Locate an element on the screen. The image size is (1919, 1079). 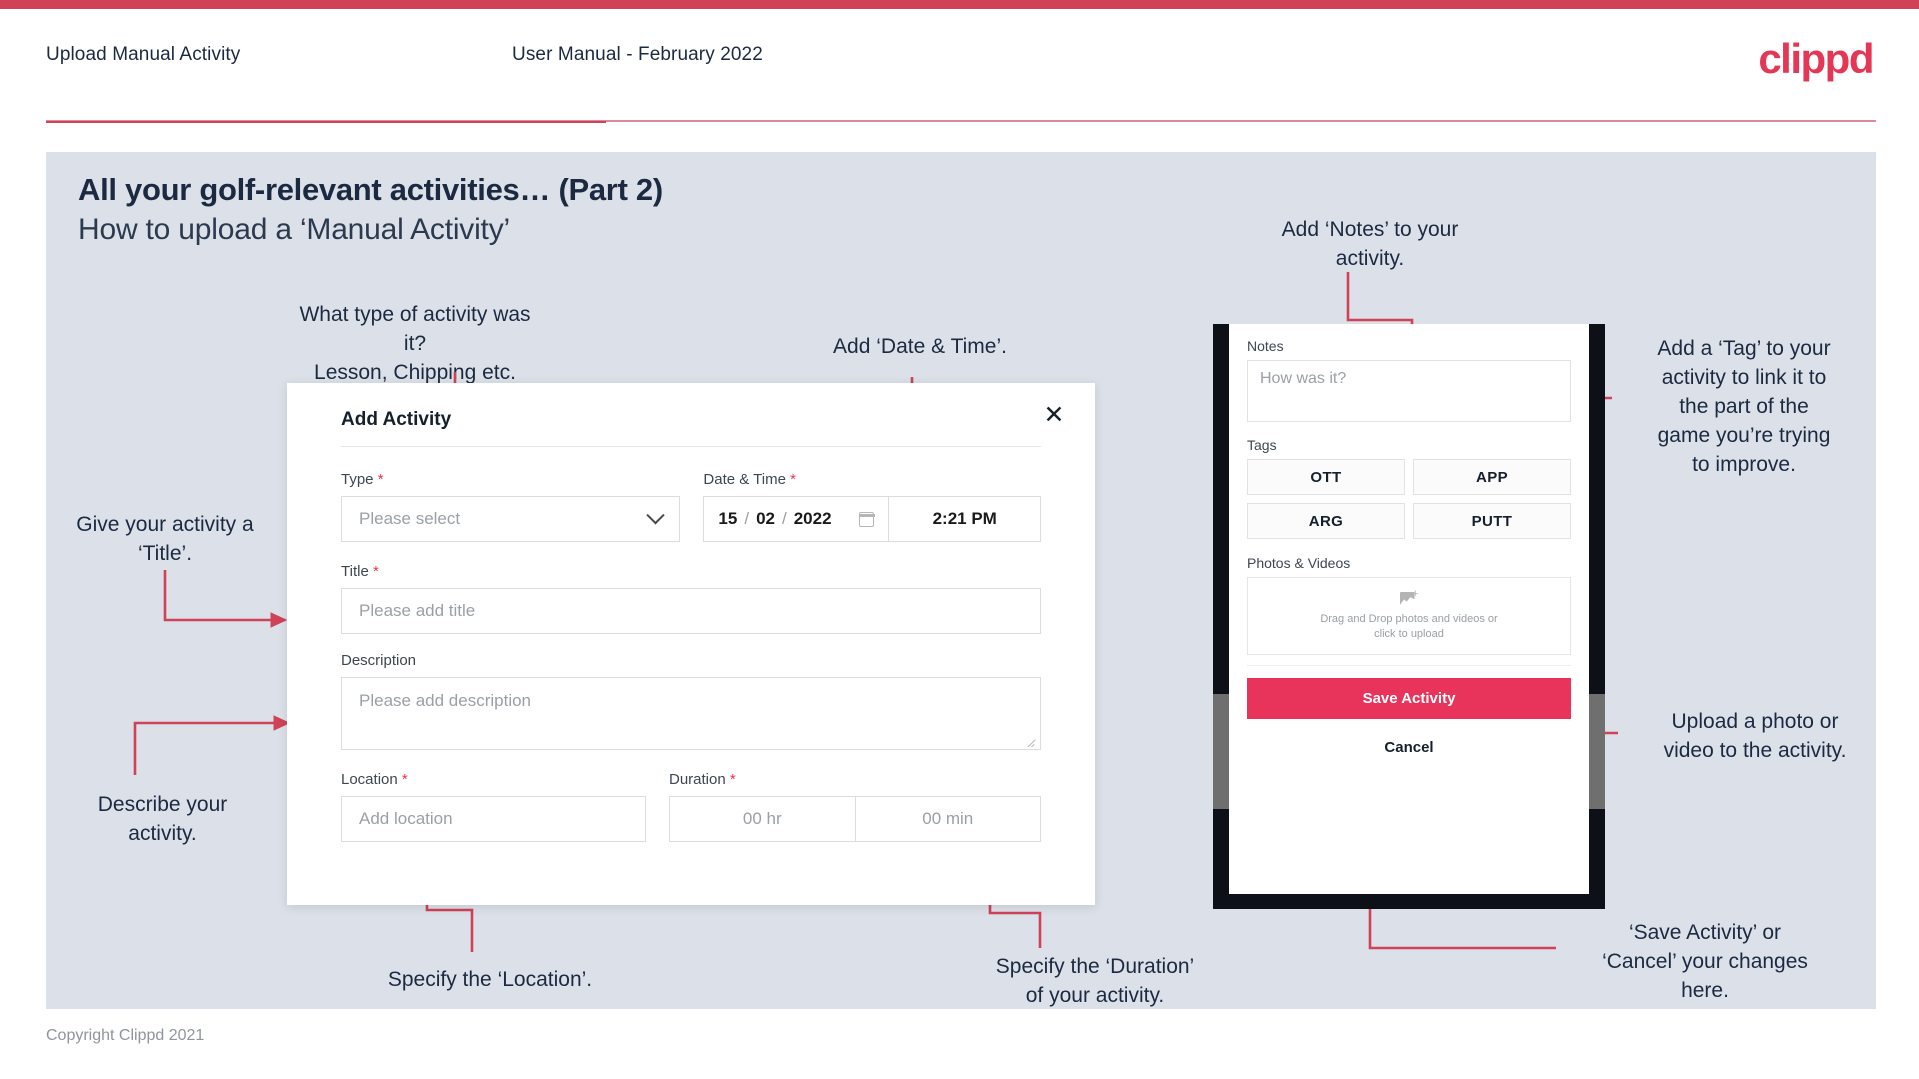
phone-right-edge is located at coordinates (1597, 616).